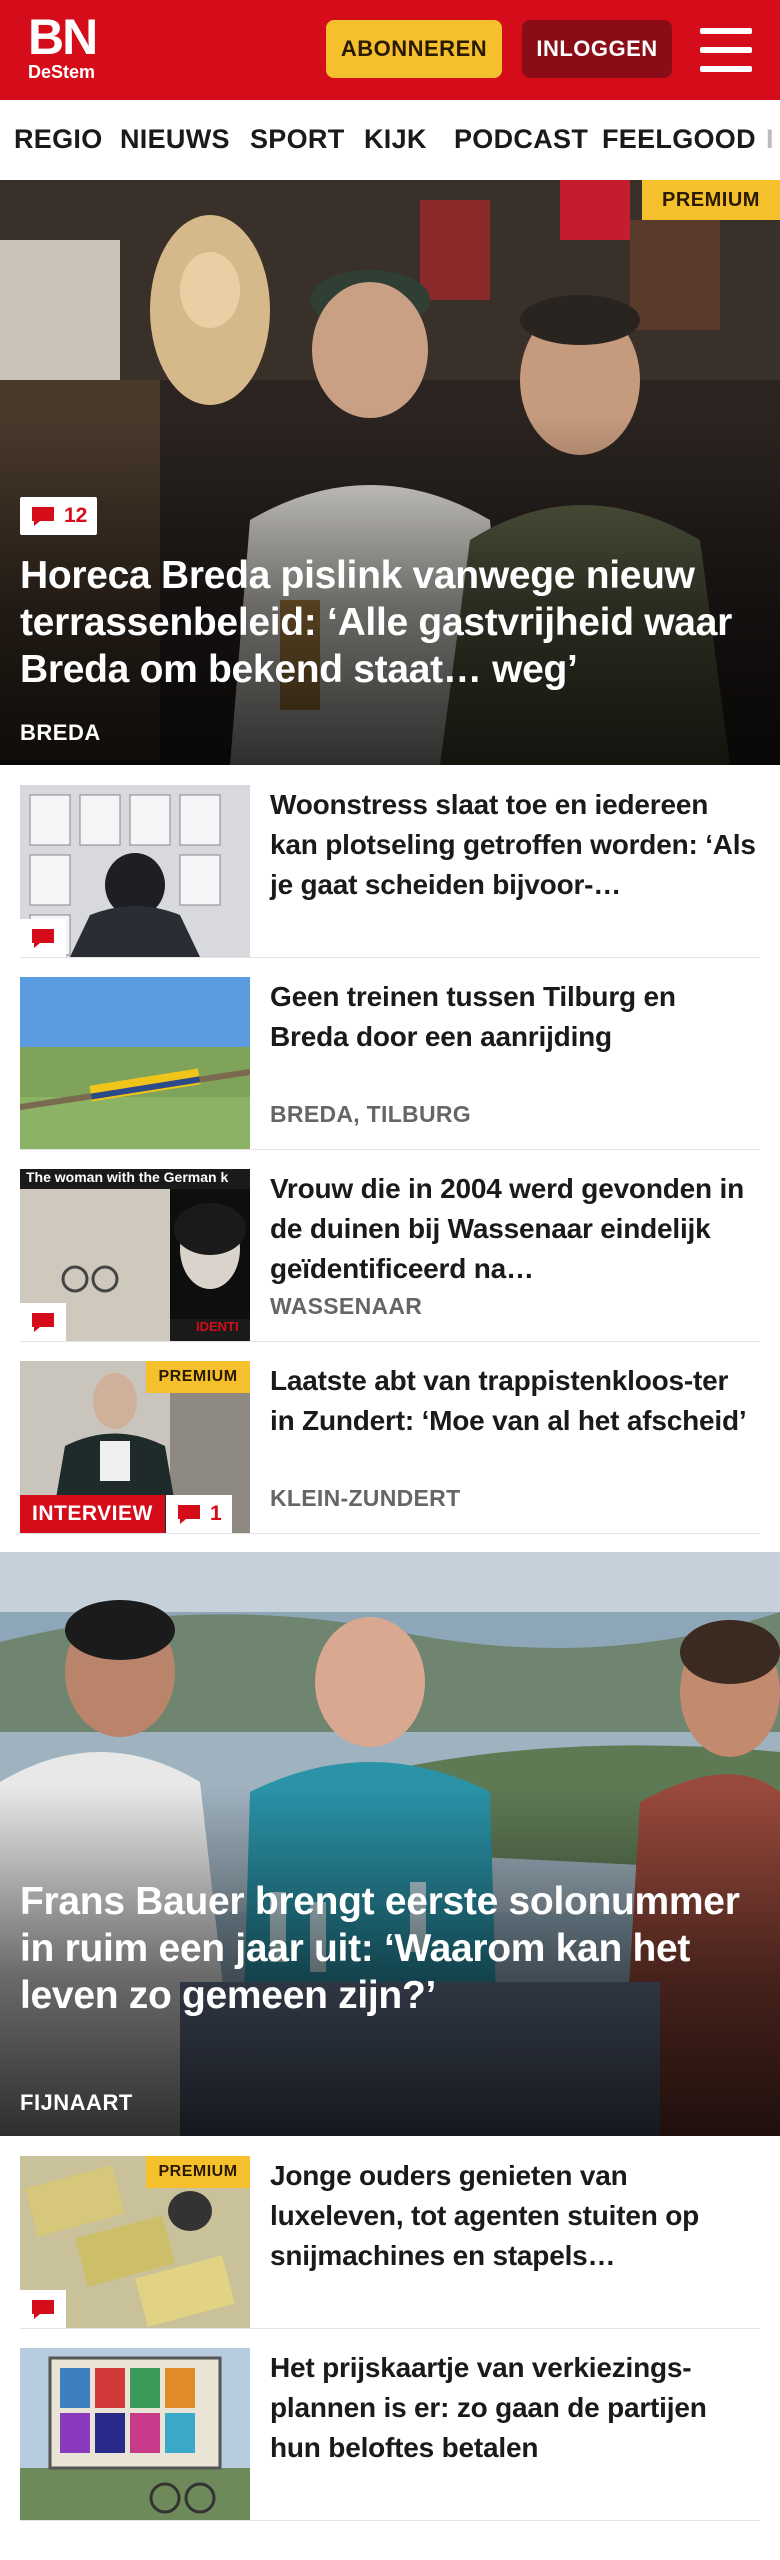  Describe the element at coordinates (58, 139) in the screenshot. I see `nav-item-regio: REGIO` at that location.